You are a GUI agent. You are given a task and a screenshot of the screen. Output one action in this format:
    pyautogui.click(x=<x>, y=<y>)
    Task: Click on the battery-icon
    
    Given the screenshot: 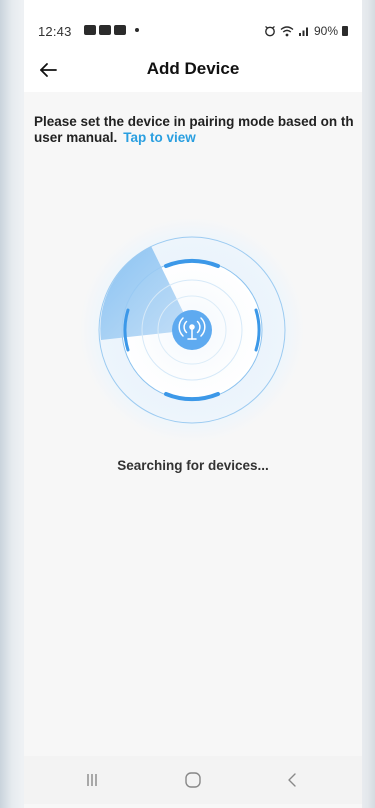 What is the action you would take?
    pyautogui.click(x=345, y=31)
    